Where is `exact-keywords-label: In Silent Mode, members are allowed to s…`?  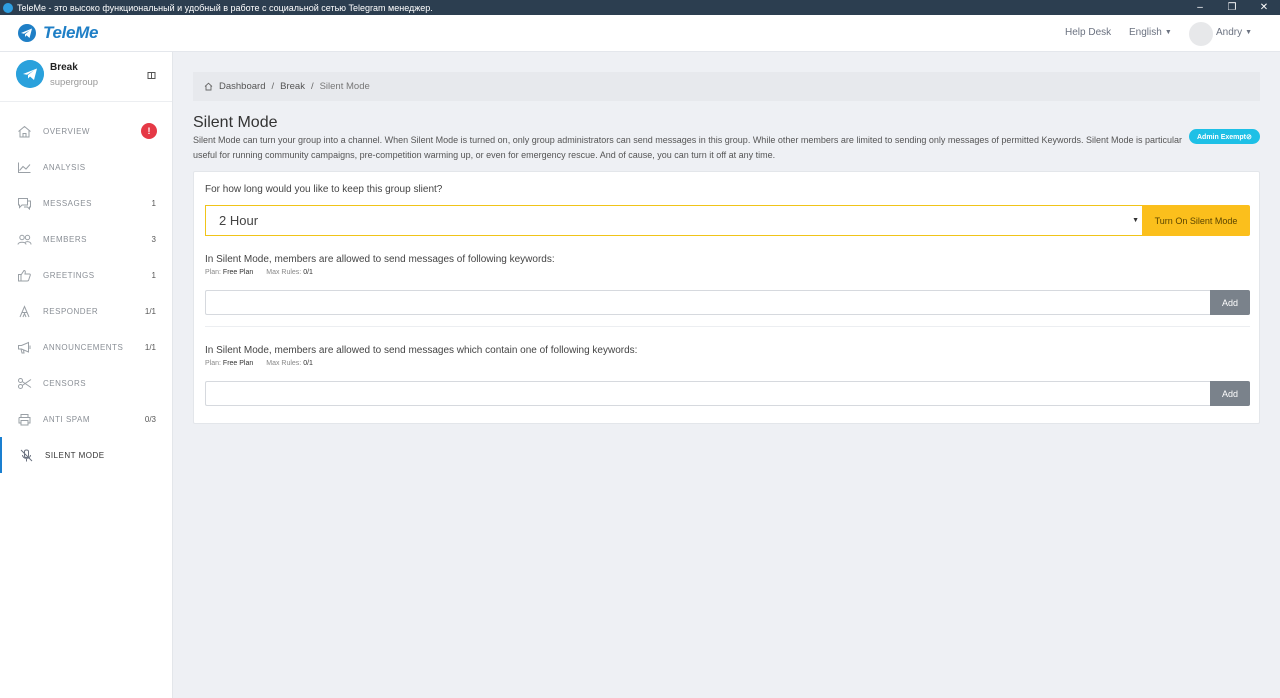 exact-keywords-label: In Silent Mode, members are allowed to s… is located at coordinates (380, 259).